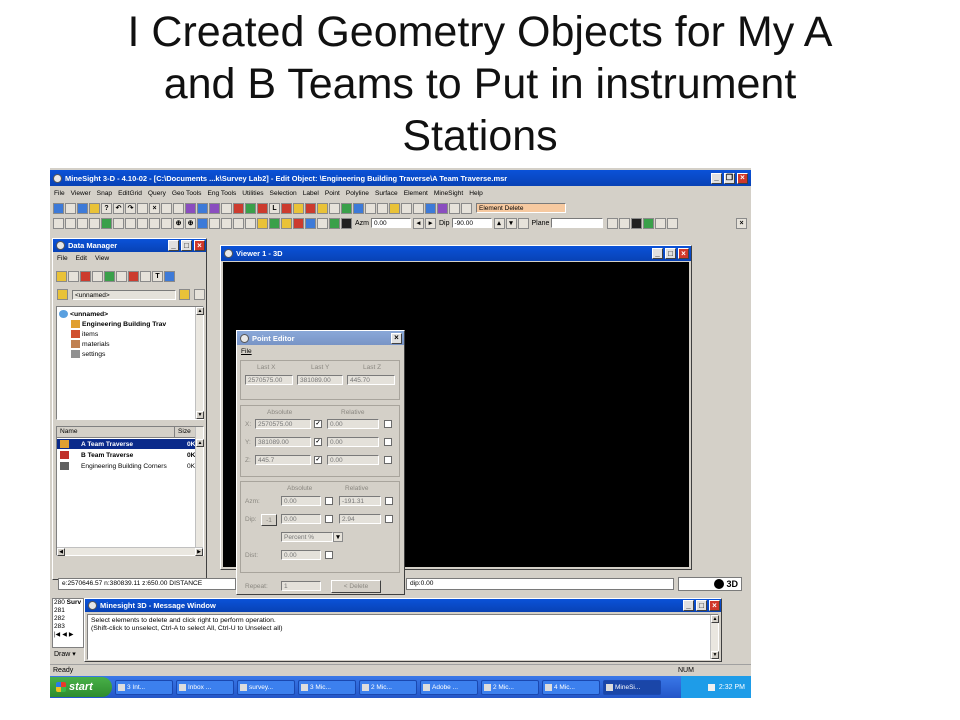  What do you see at coordinates (307, 537) in the screenshot?
I see `percent-select: Percent %` at bounding box center [307, 537].